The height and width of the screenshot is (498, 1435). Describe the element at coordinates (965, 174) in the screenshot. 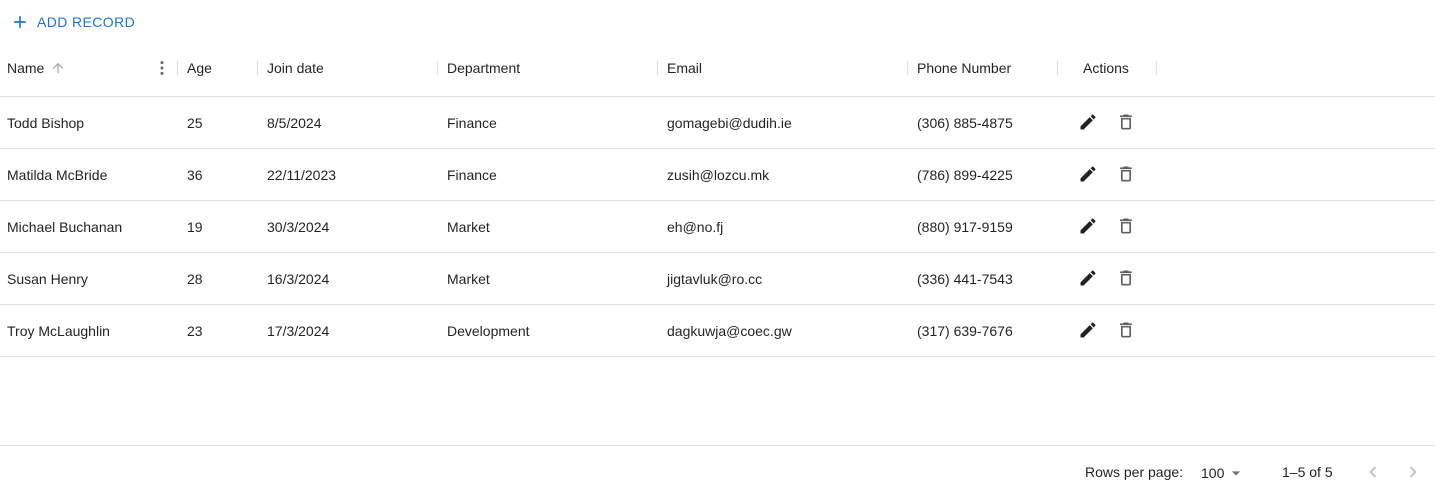

I see `cell-phone: (786) 899-4225` at that location.